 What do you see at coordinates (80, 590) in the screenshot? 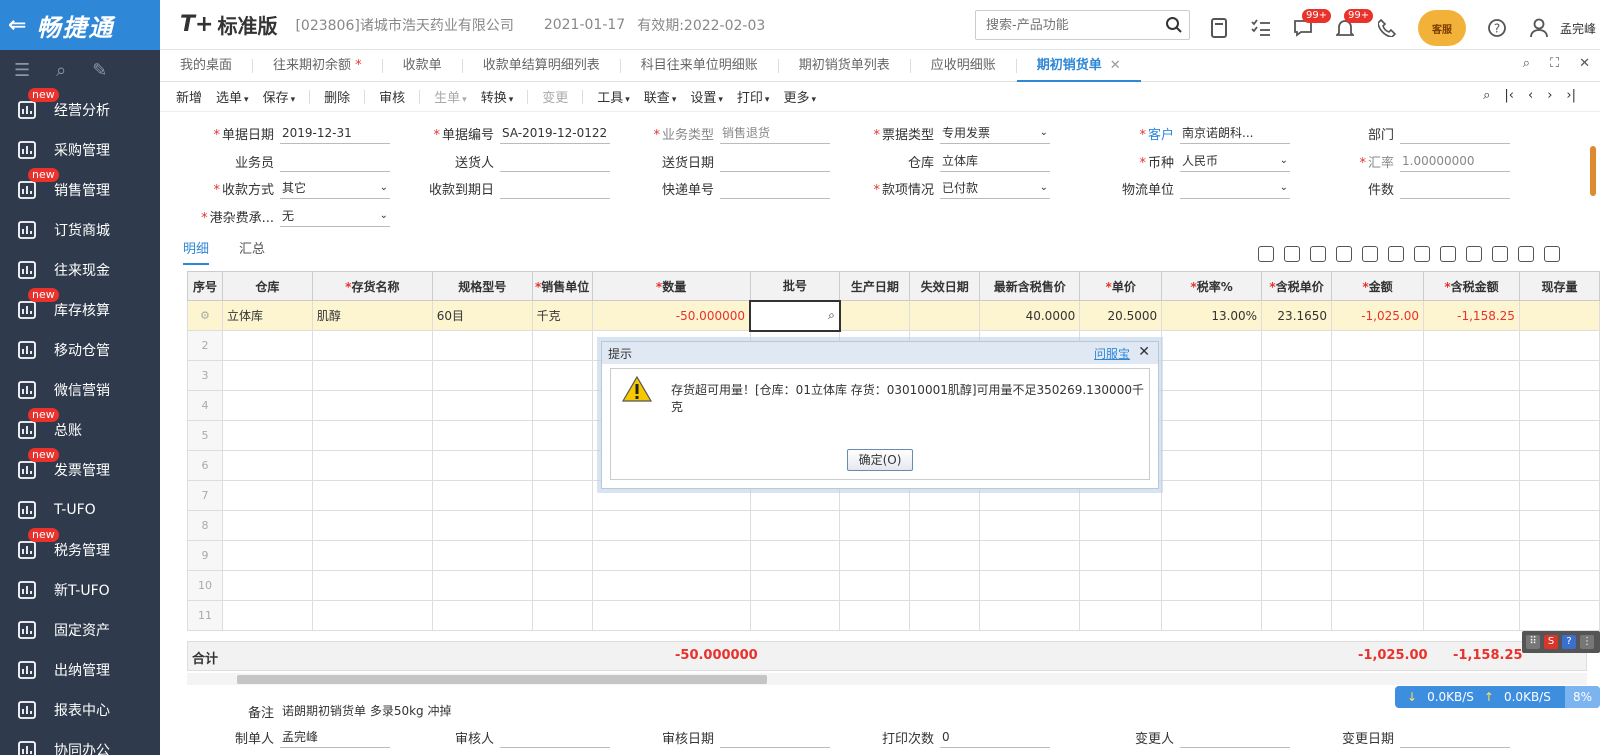
I see `sidebar-item-12: 新T-UFO` at bounding box center [80, 590].